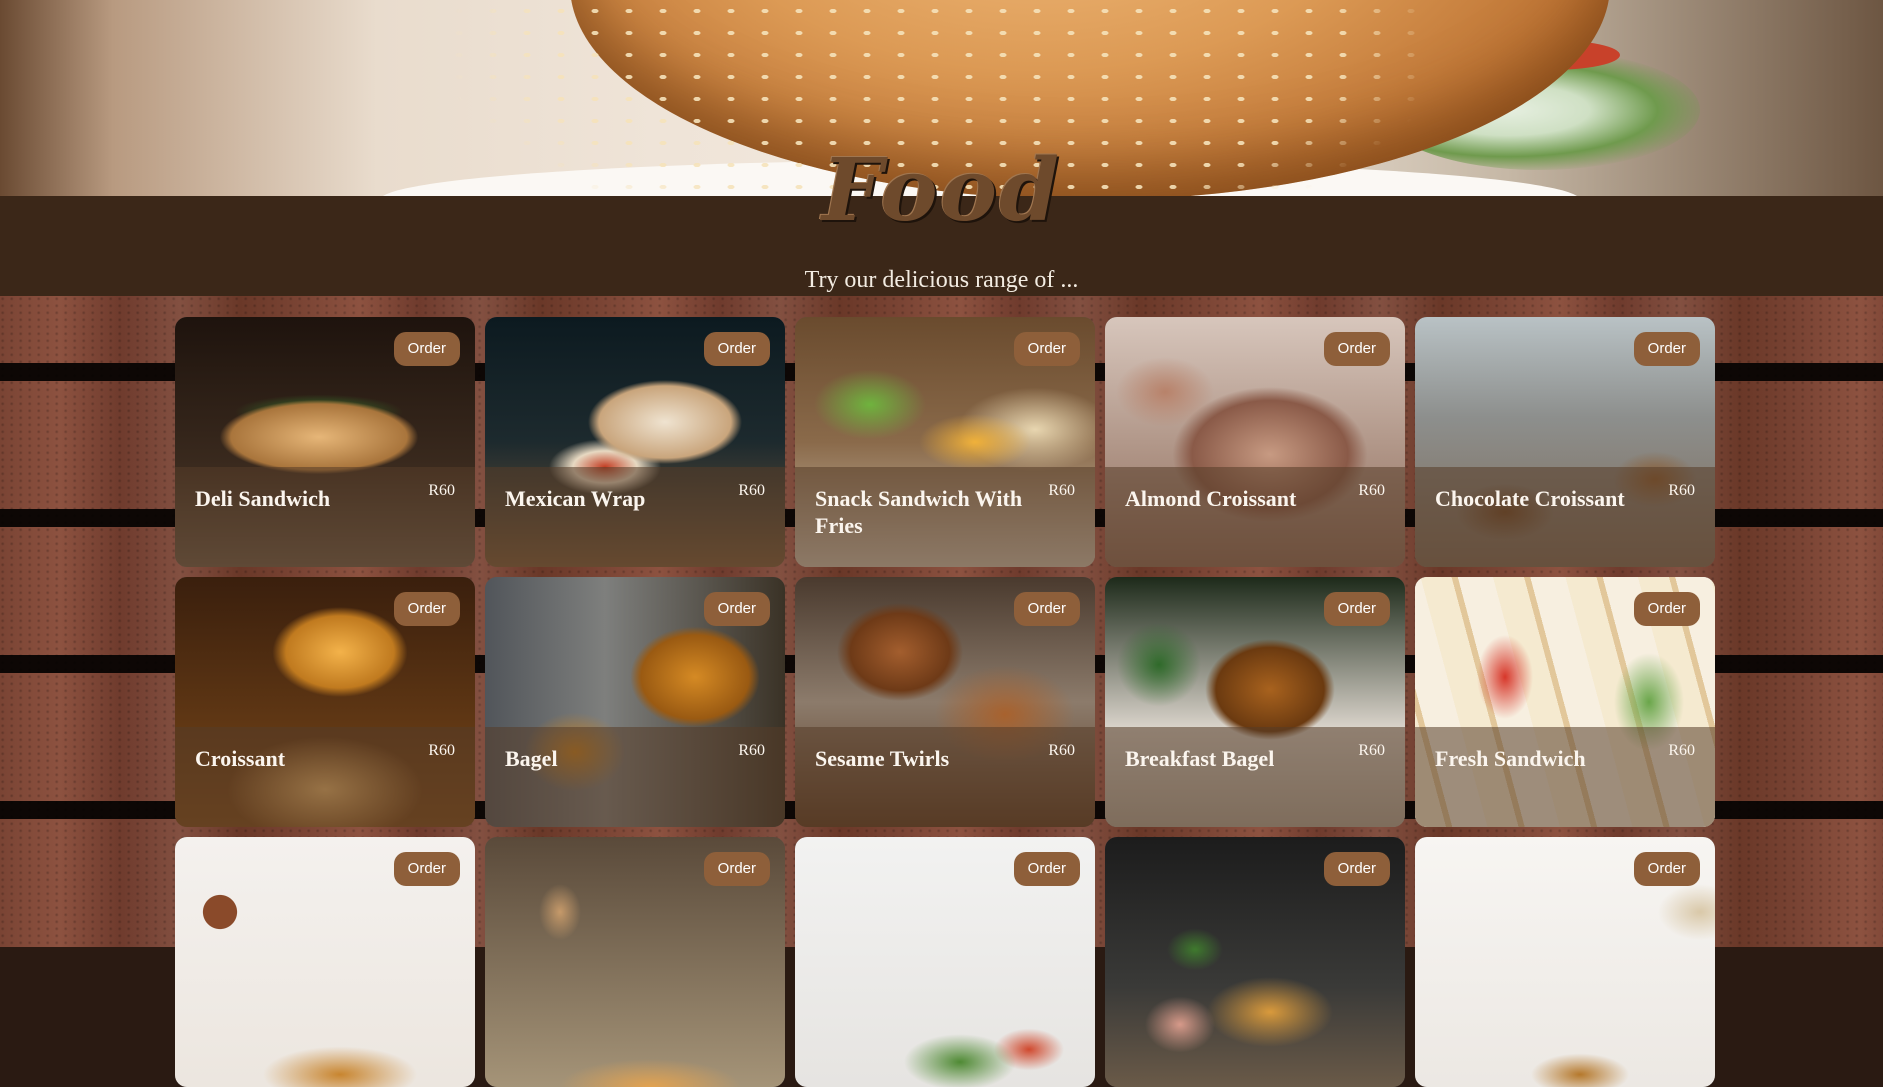 Image resolution: width=1883 pixels, height=1087 pixels. Describe the element at coordinates (1530, 498) in the screenshot. I see `item-name: Chocolate Croissant` at that location.